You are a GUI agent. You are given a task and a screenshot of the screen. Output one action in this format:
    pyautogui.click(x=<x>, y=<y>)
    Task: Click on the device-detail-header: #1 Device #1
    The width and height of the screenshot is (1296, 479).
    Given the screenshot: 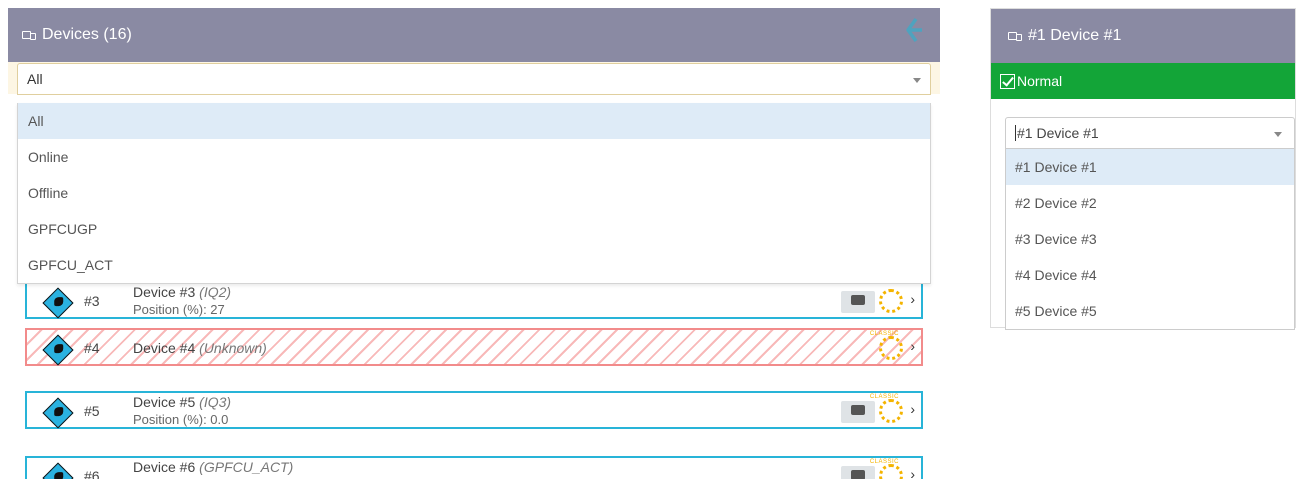 What is the action you would take?
    pyautogui.click(x=1143, y=36)
    